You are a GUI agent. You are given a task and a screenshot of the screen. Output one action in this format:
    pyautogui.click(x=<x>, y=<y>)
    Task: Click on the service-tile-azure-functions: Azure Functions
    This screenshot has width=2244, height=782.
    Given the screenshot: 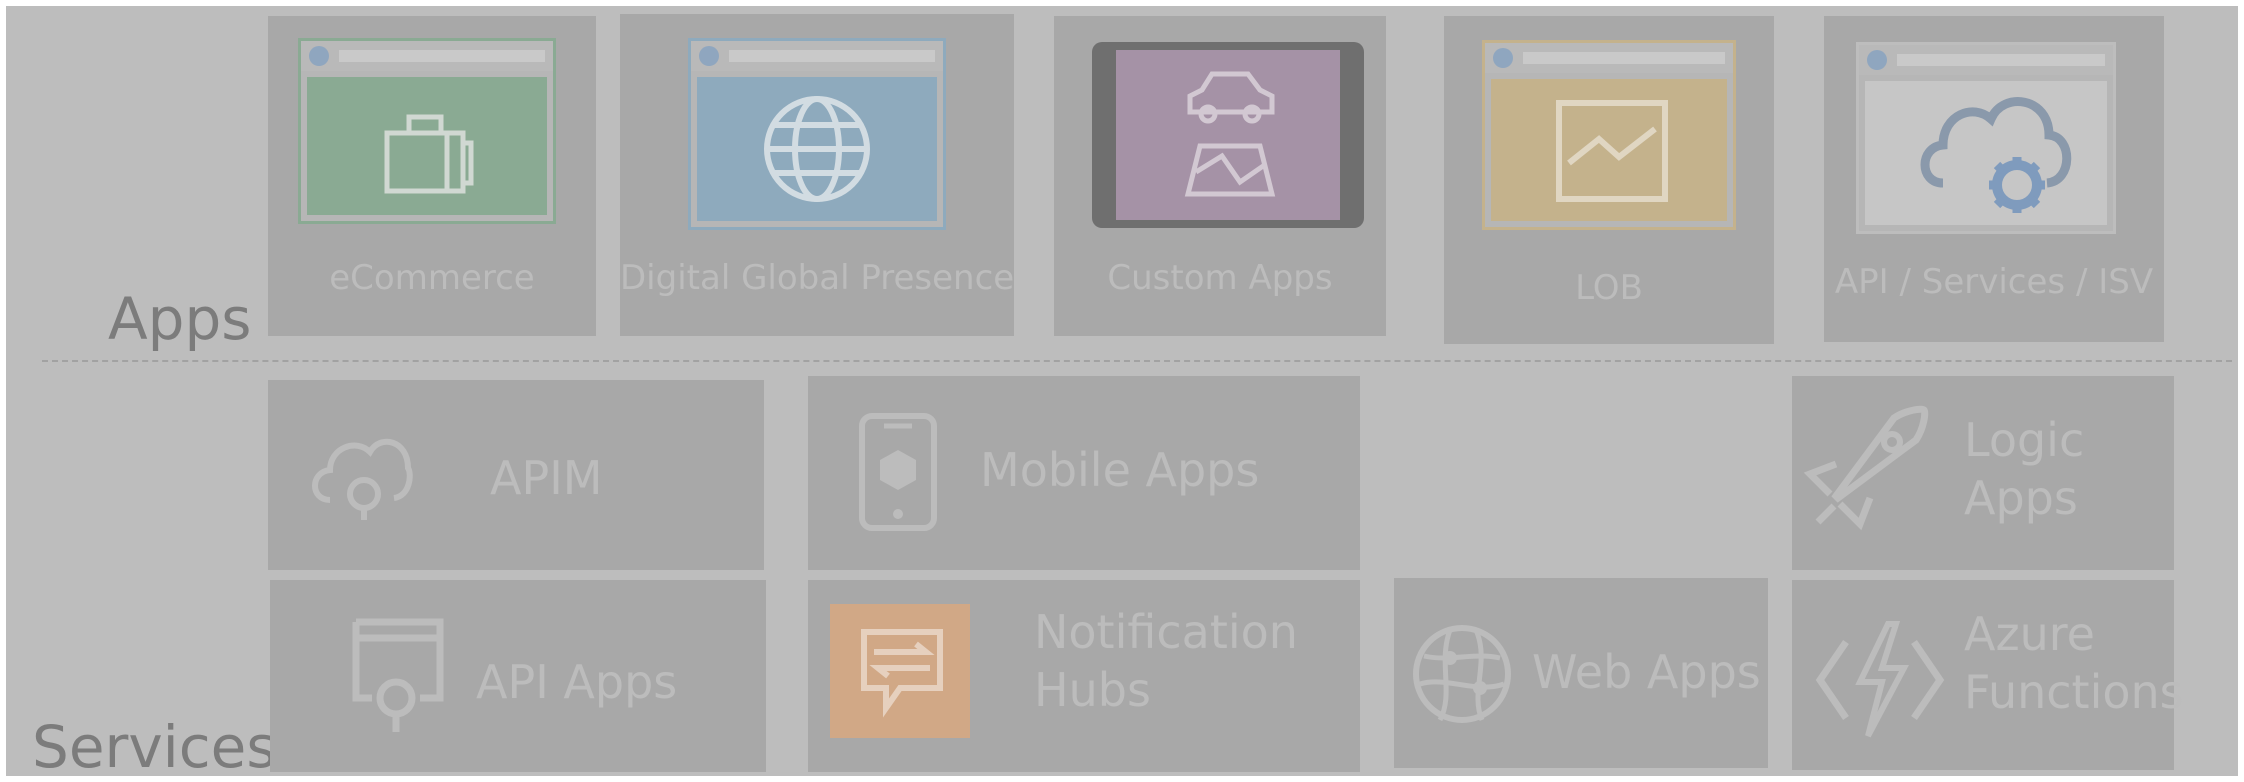 What is the action you would take?
    pyautogui.click(x=1988, y=675)
    